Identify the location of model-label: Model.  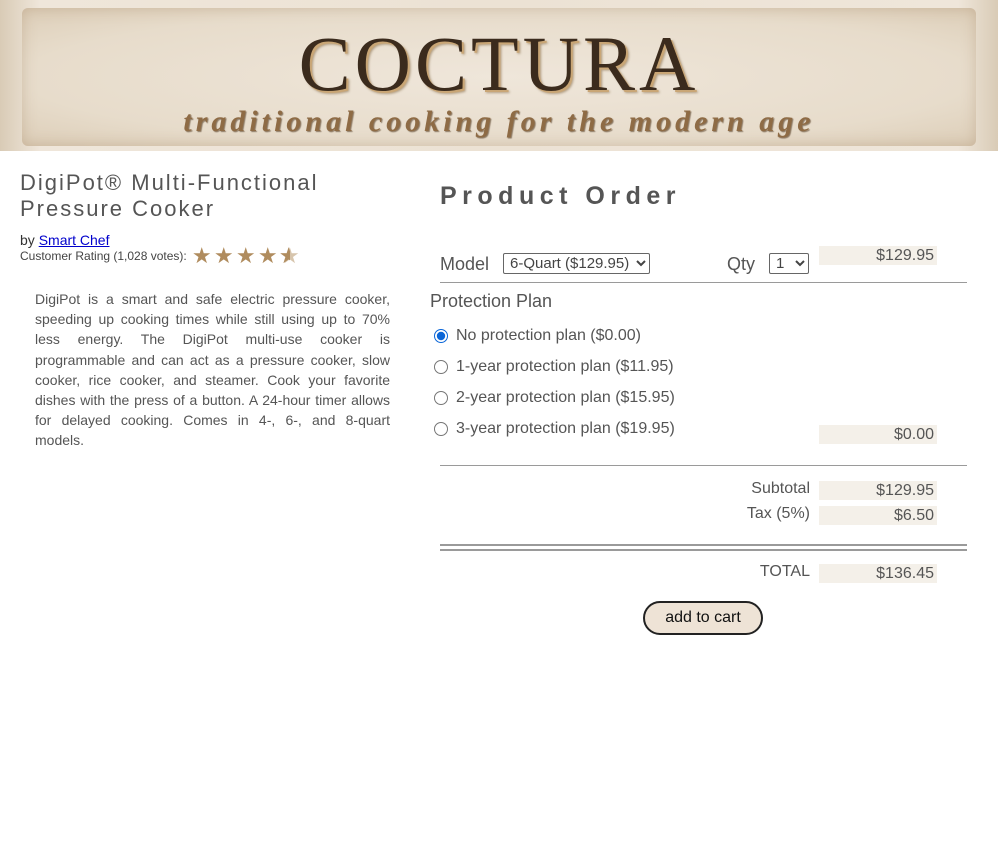
(465, 264).